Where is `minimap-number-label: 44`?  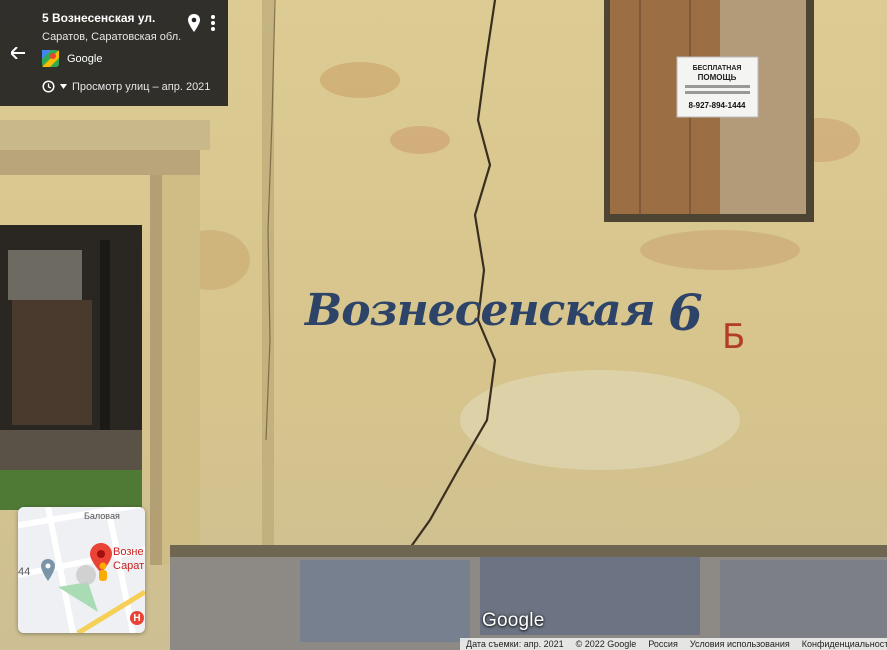
minimap-number-label: 44 is located at coordinates (24, 572).